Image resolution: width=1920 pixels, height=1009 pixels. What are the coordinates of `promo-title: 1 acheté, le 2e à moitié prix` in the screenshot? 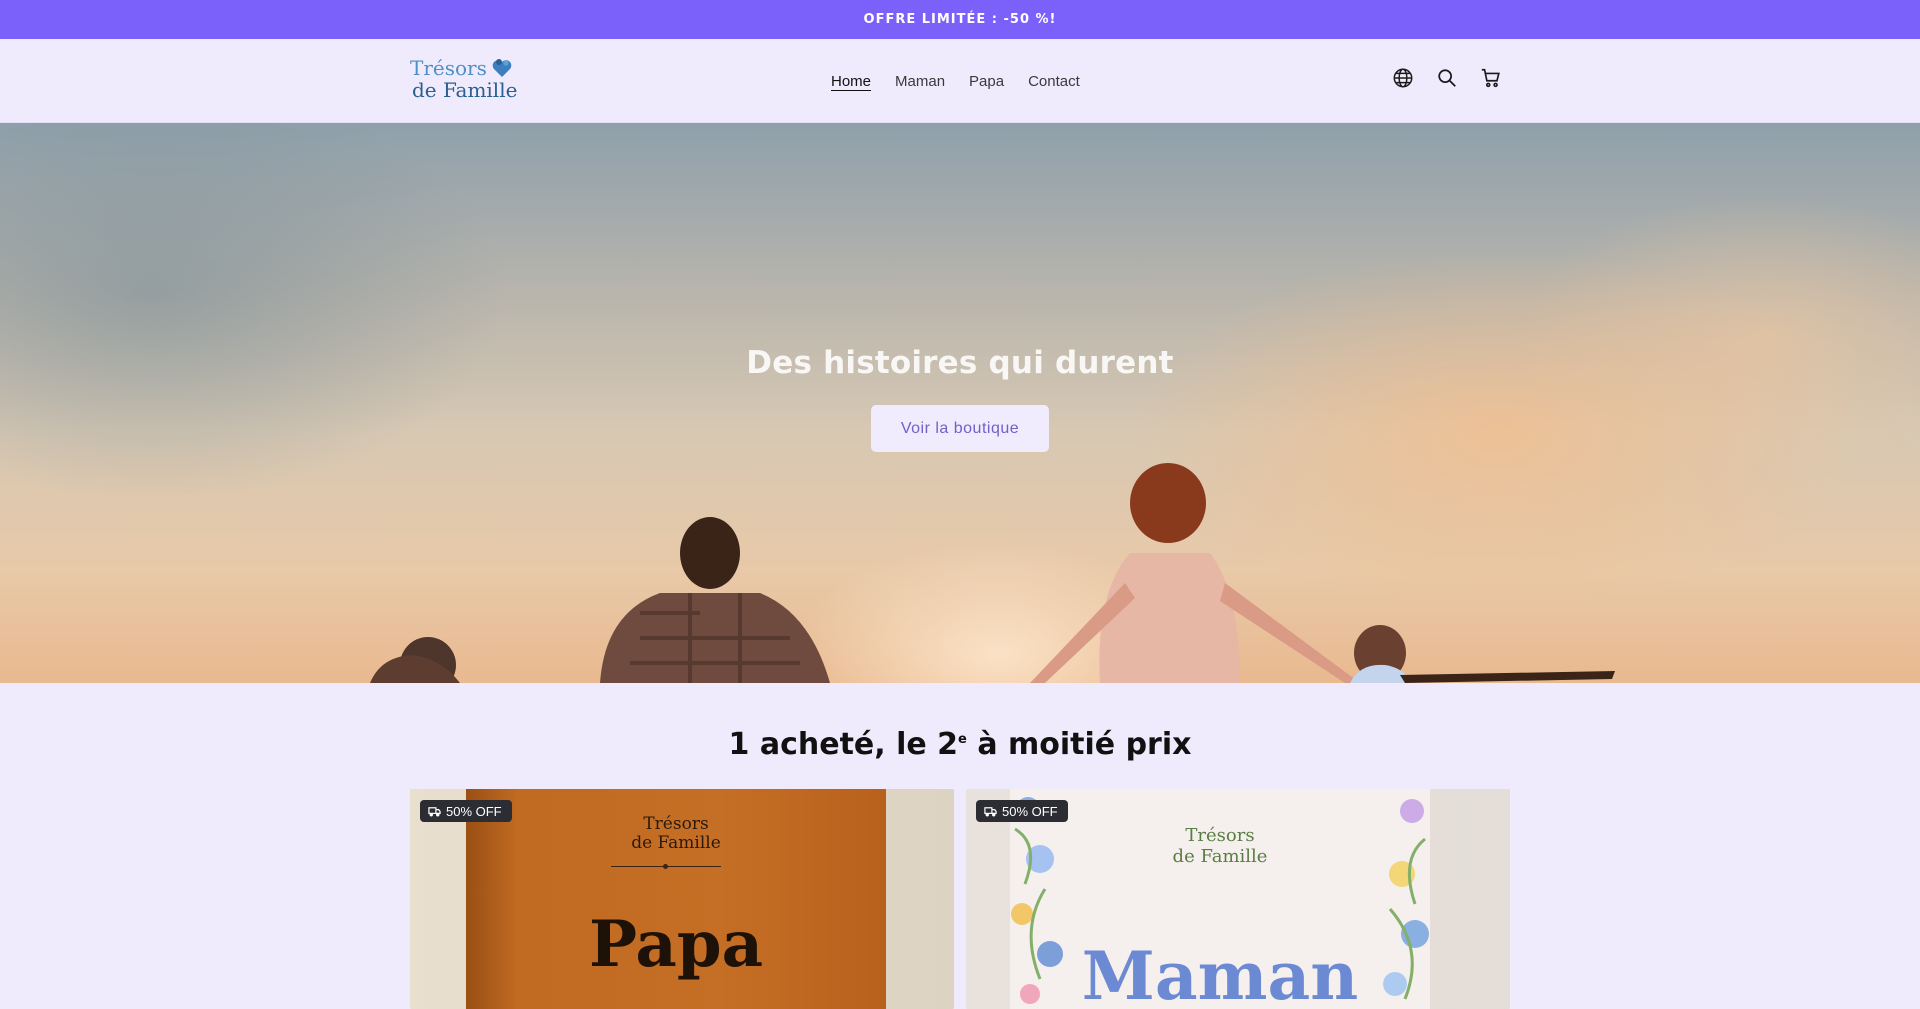 It's located at (960, 744).